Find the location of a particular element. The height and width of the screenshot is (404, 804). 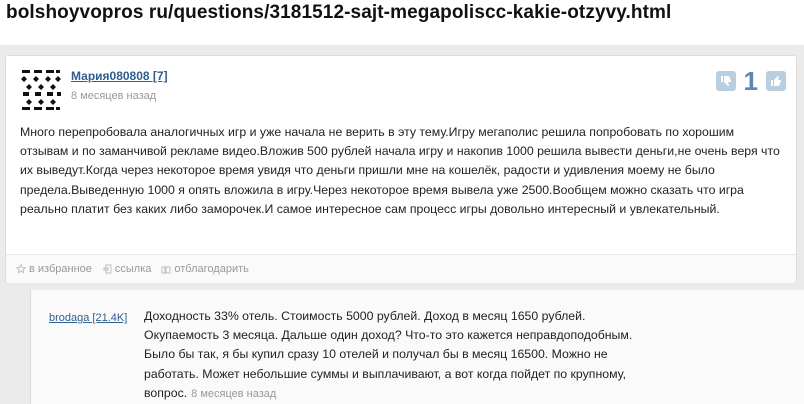

comment-author-link: brodaga [21.4K] is located at coordinates (88, 318).